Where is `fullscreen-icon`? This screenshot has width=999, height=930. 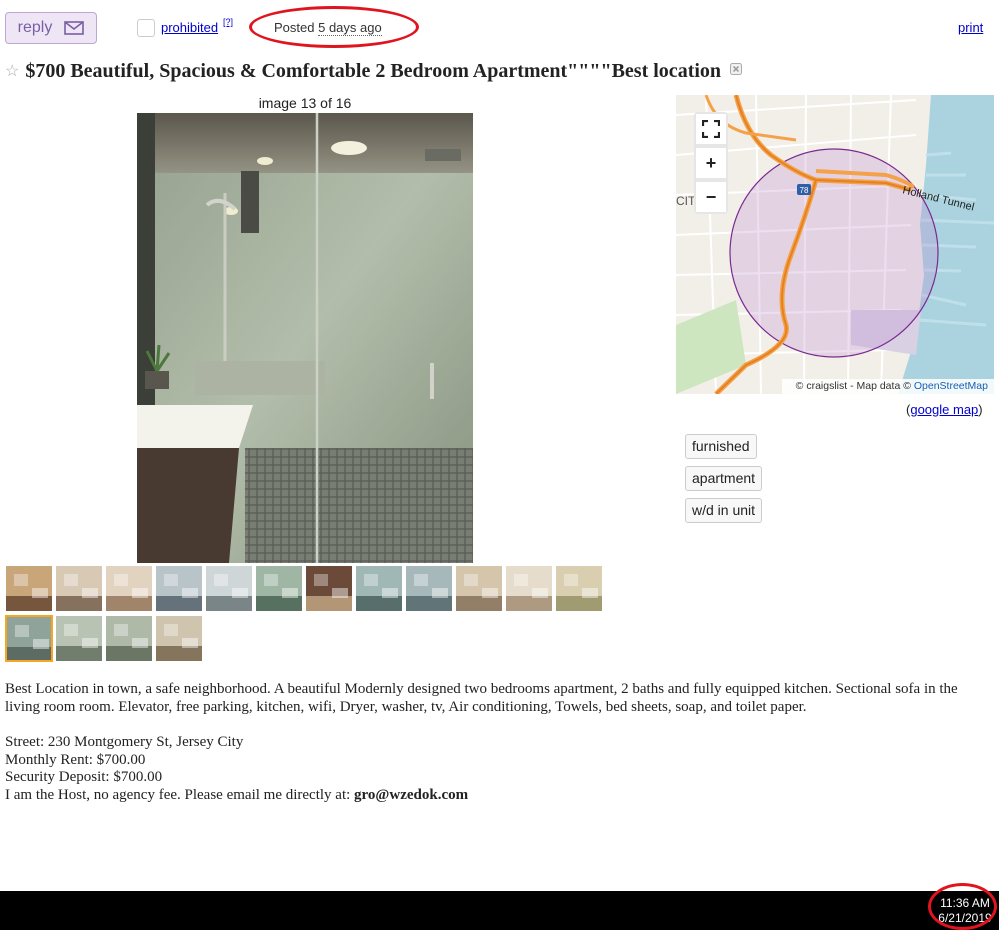
fullscreen-icon is located at coordinates (711, 129).